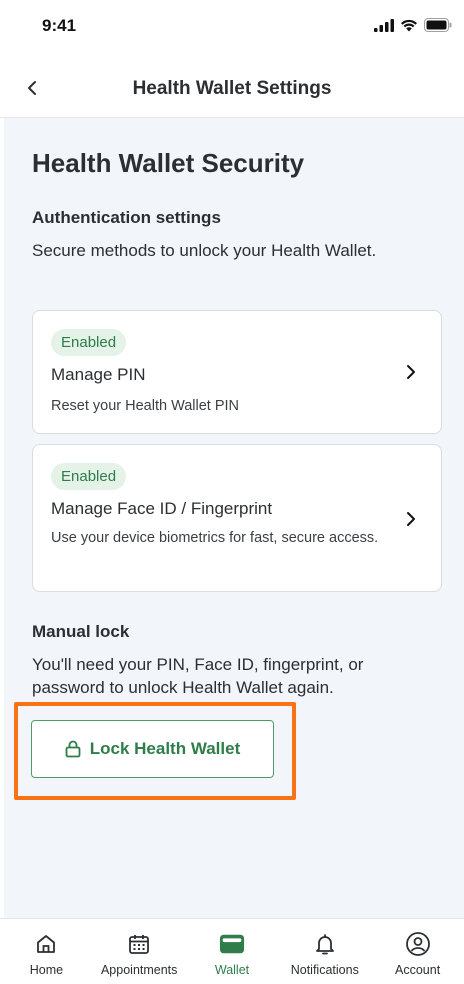 The height and width of the screenshot is (984, 464). What do you see at coordinates (325, 944) in the screenshot?
I see `bell-icon` at bounding box center [325, 944].